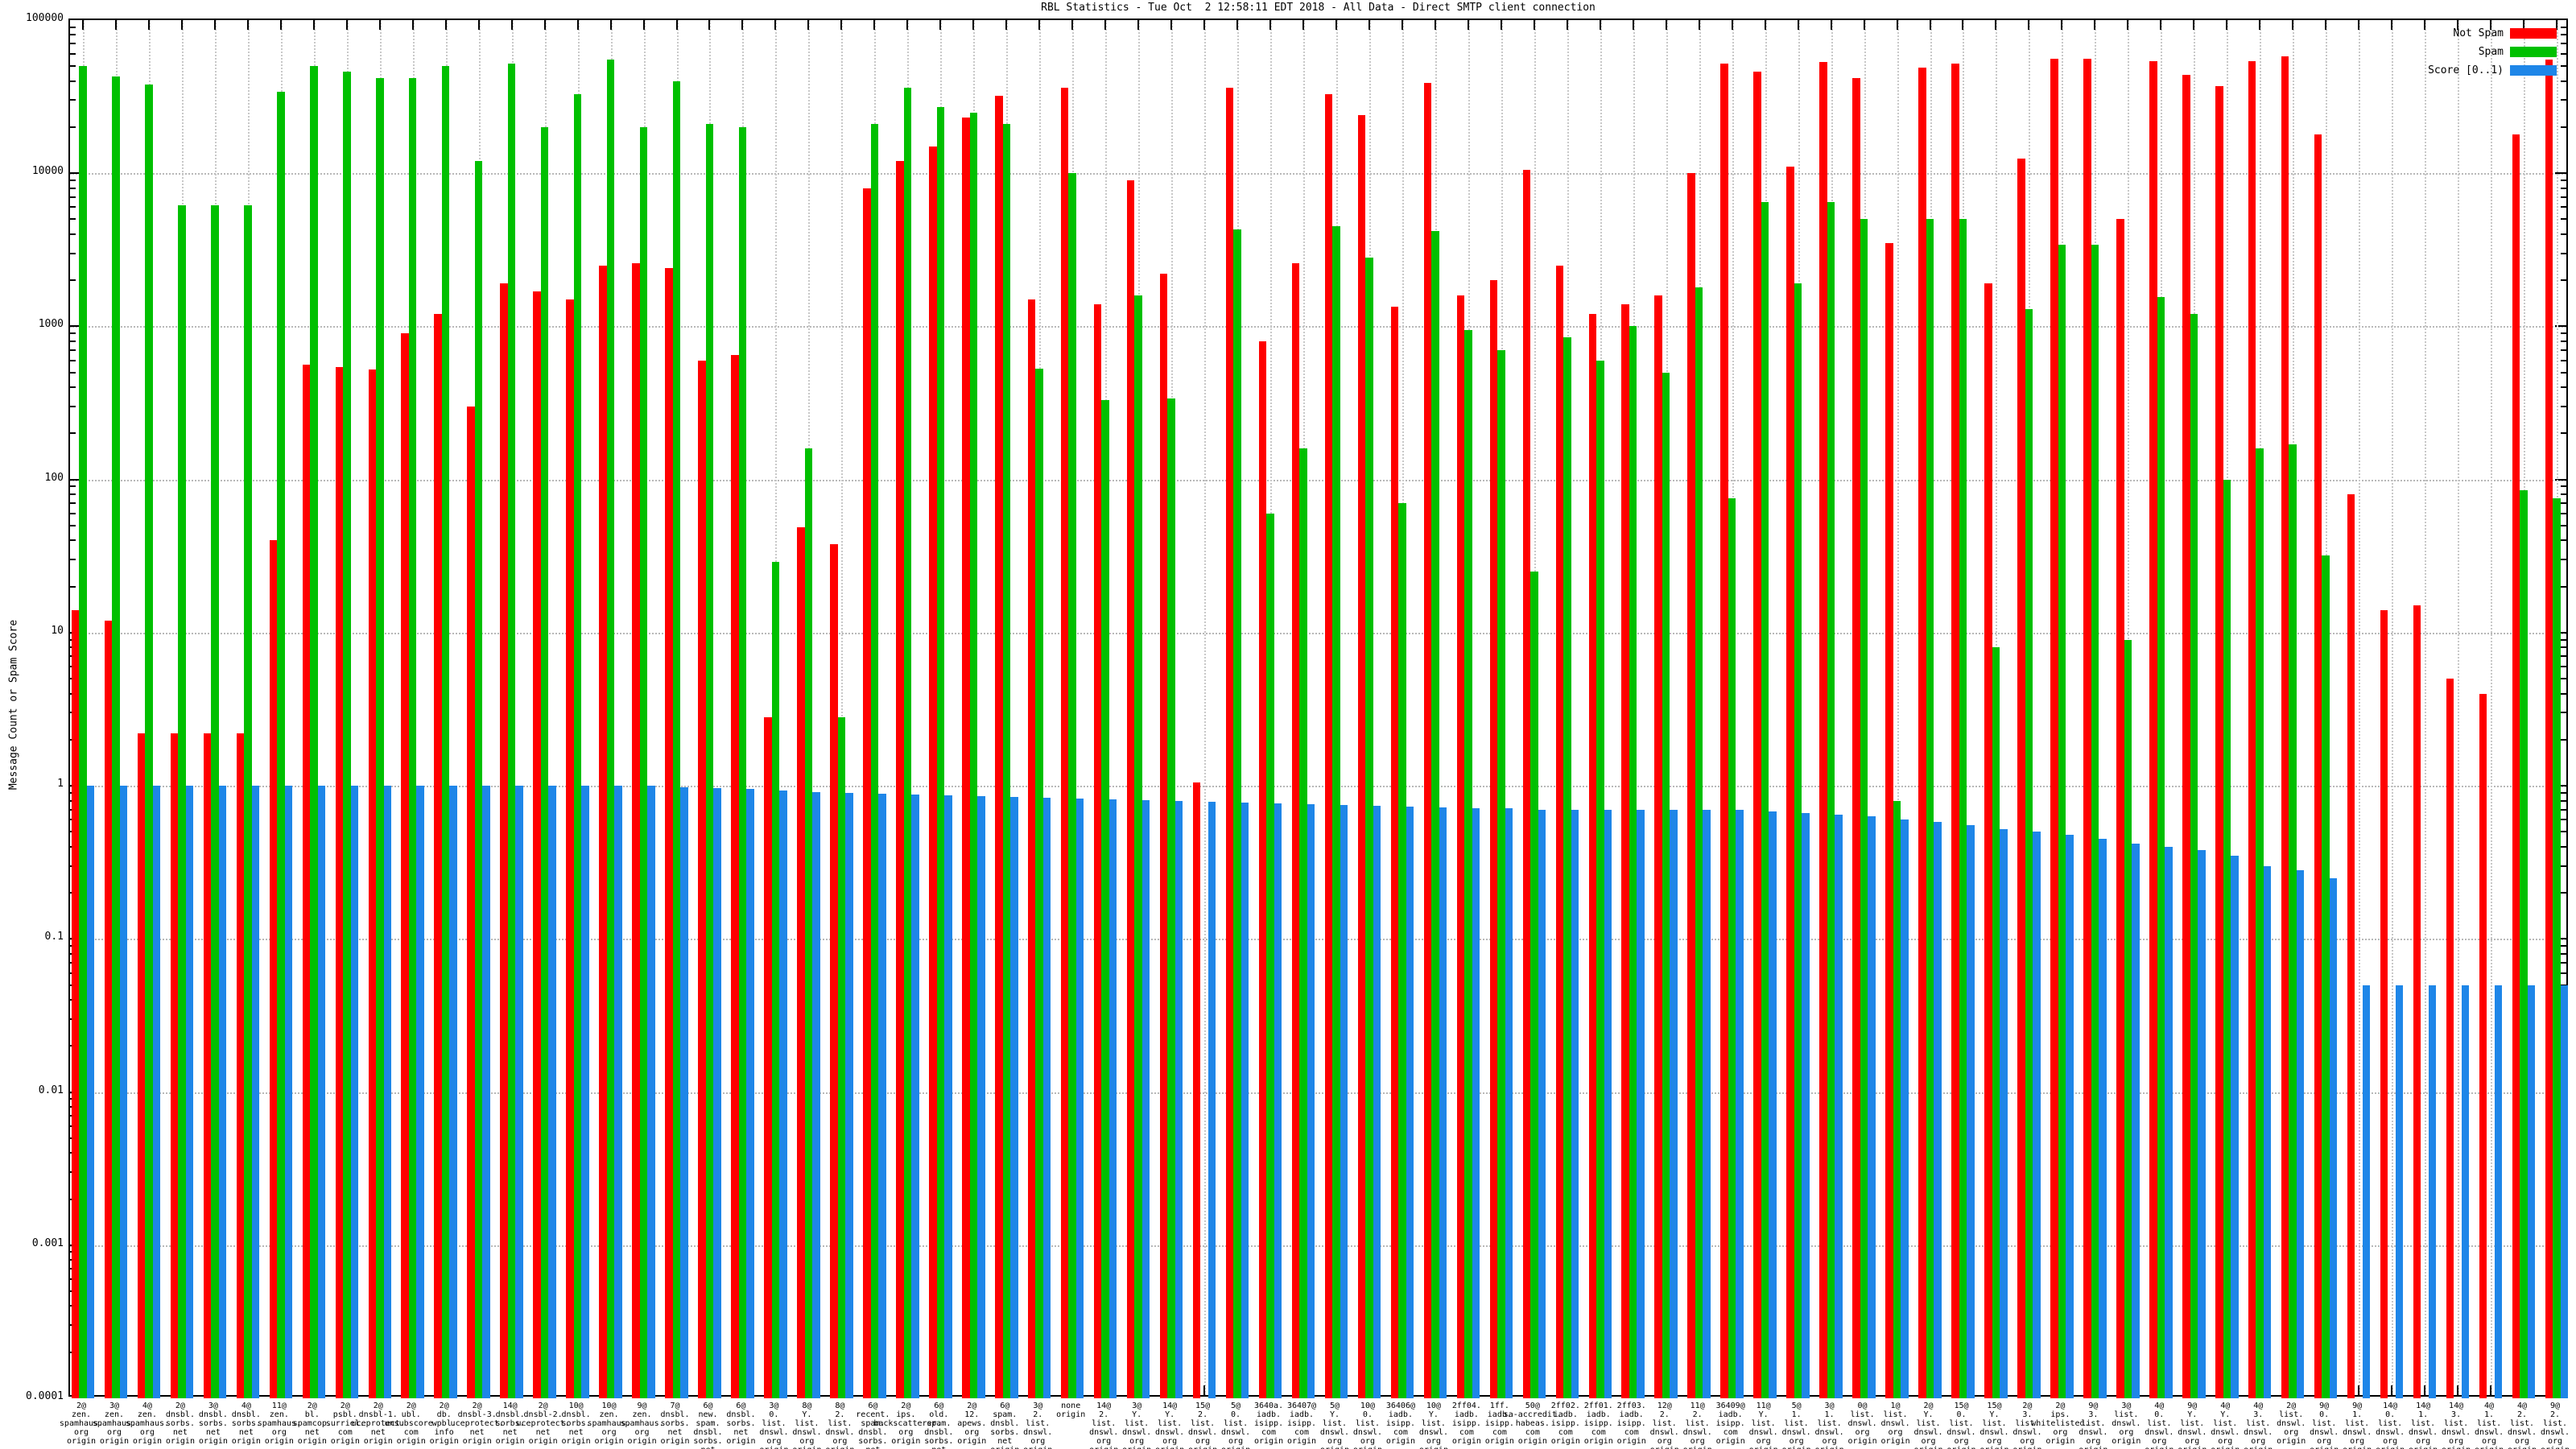  What do you see at coordinates (45, 18) in the screenshot?
I see `y-tick-label: 100000` at bounding box center [45, 18].